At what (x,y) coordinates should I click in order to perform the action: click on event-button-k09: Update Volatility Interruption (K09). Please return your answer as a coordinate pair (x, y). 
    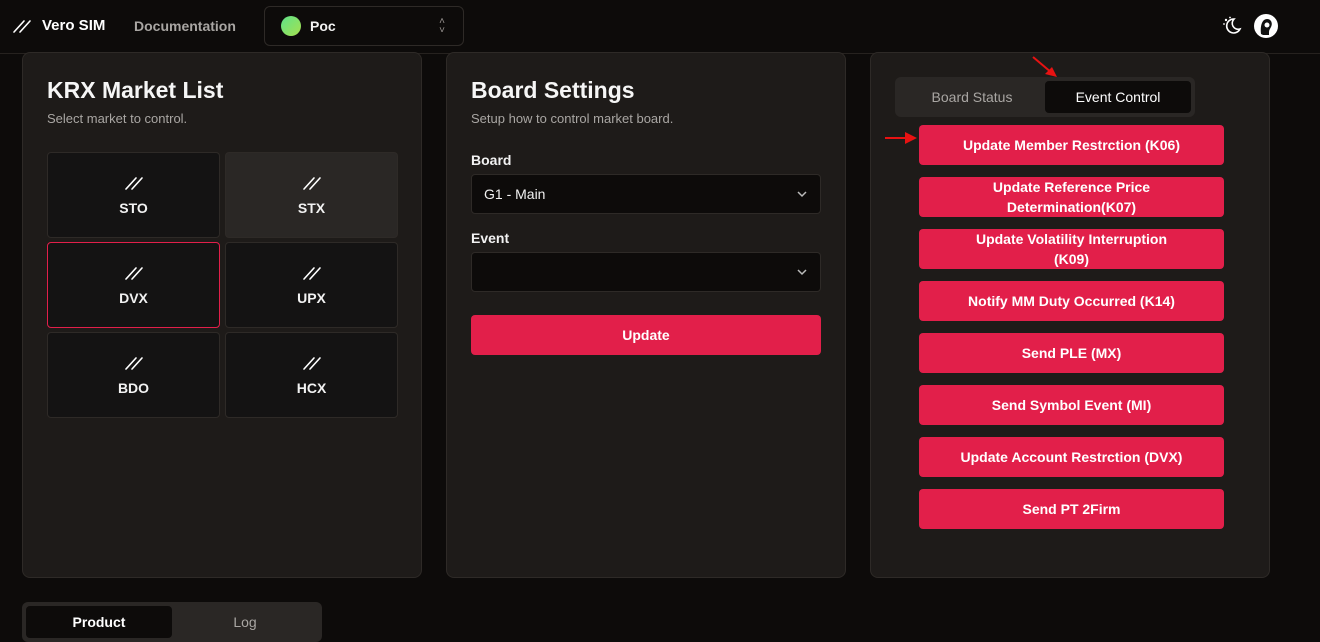
    Looking at the image, I should click on (1071, 249).